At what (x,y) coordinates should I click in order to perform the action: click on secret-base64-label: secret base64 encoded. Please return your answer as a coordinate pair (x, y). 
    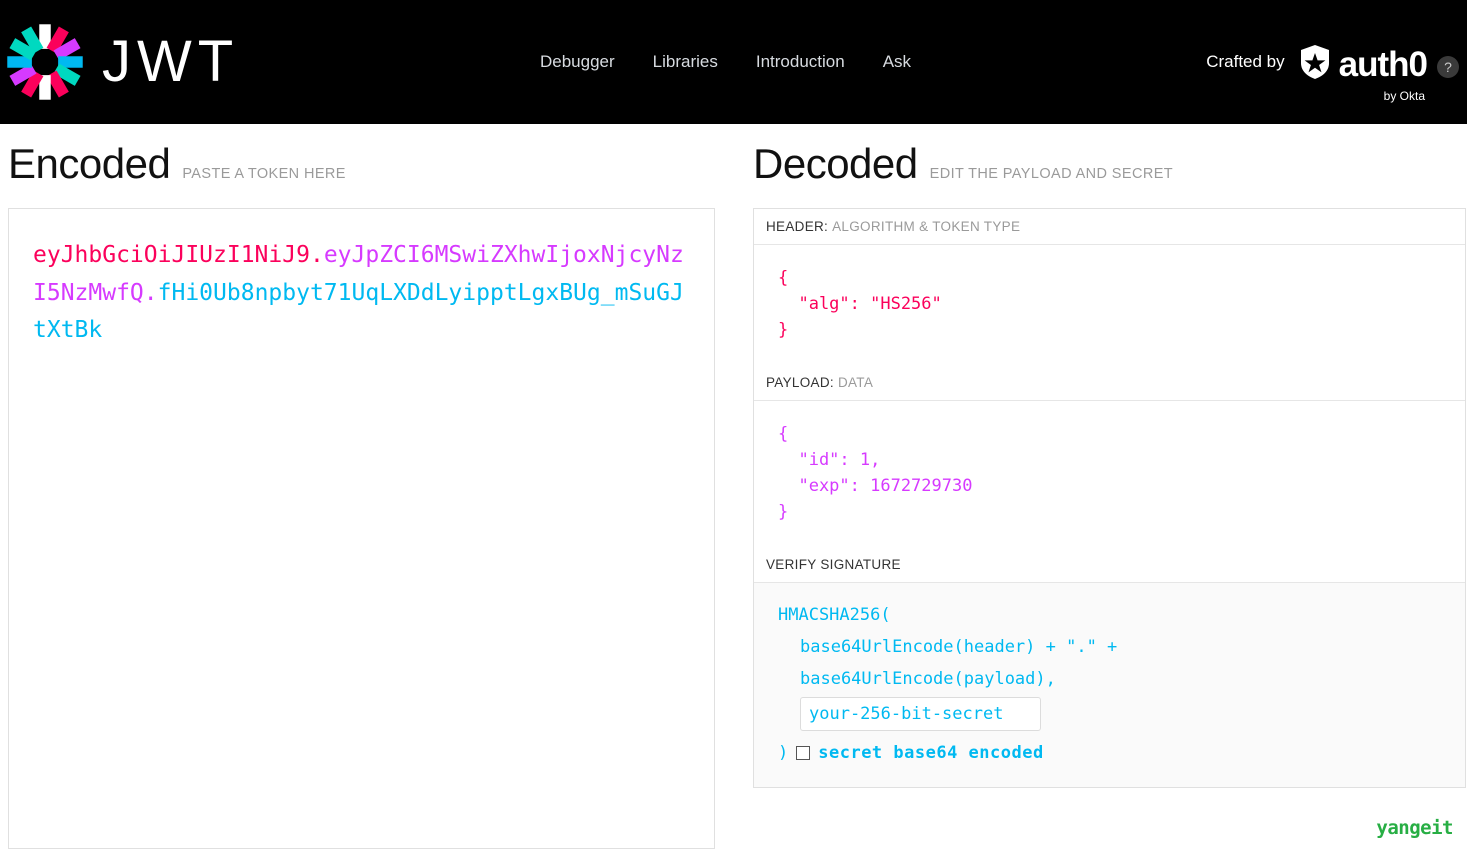
    Looking at the image, I should click on (930, 753).